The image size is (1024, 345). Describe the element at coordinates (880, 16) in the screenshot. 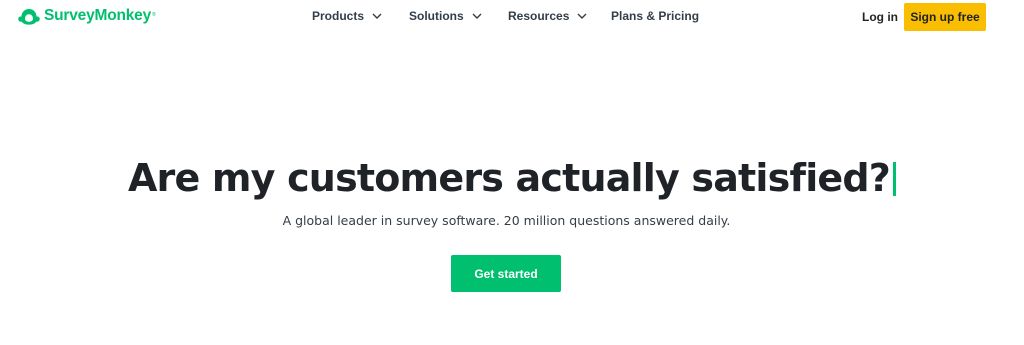

I see `login-link: Log in` at that location.